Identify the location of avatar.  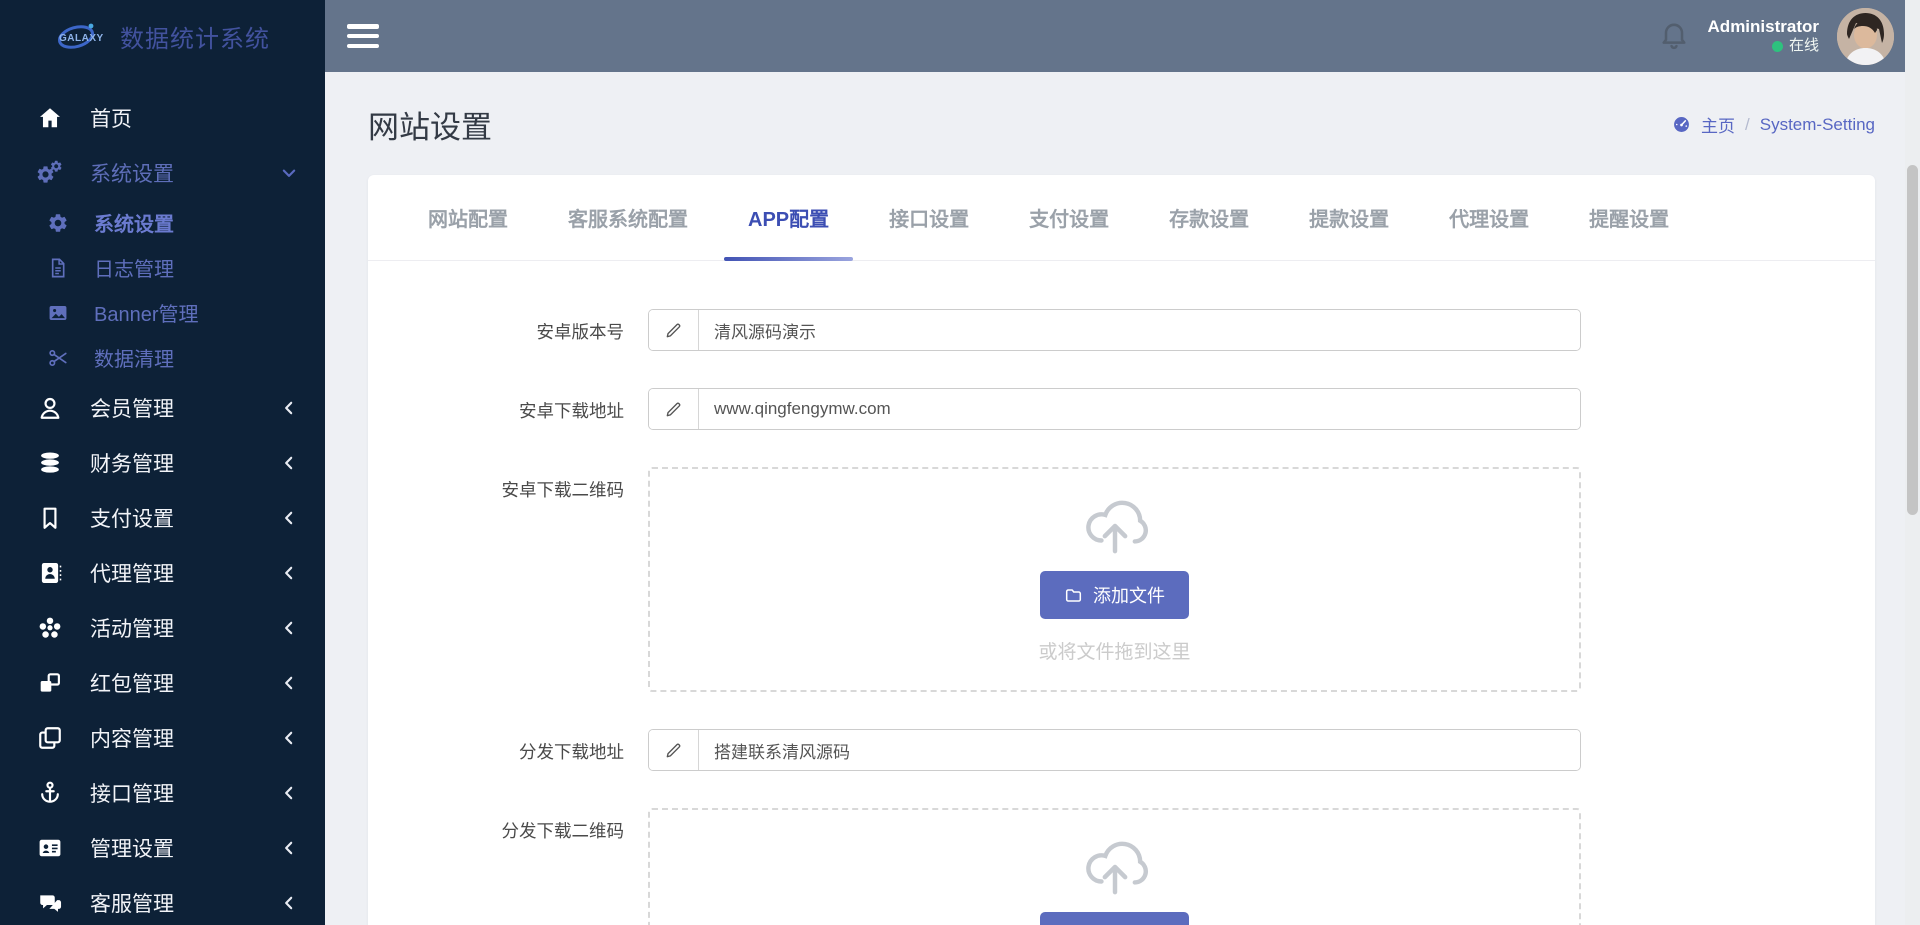
(1865, 36).